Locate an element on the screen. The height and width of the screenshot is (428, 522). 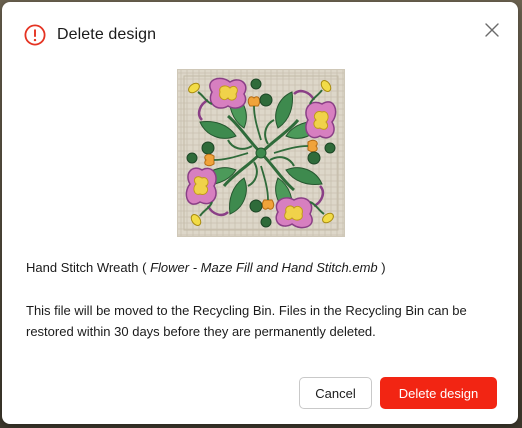
close-paren: ) is located at coordinates (383, 267).